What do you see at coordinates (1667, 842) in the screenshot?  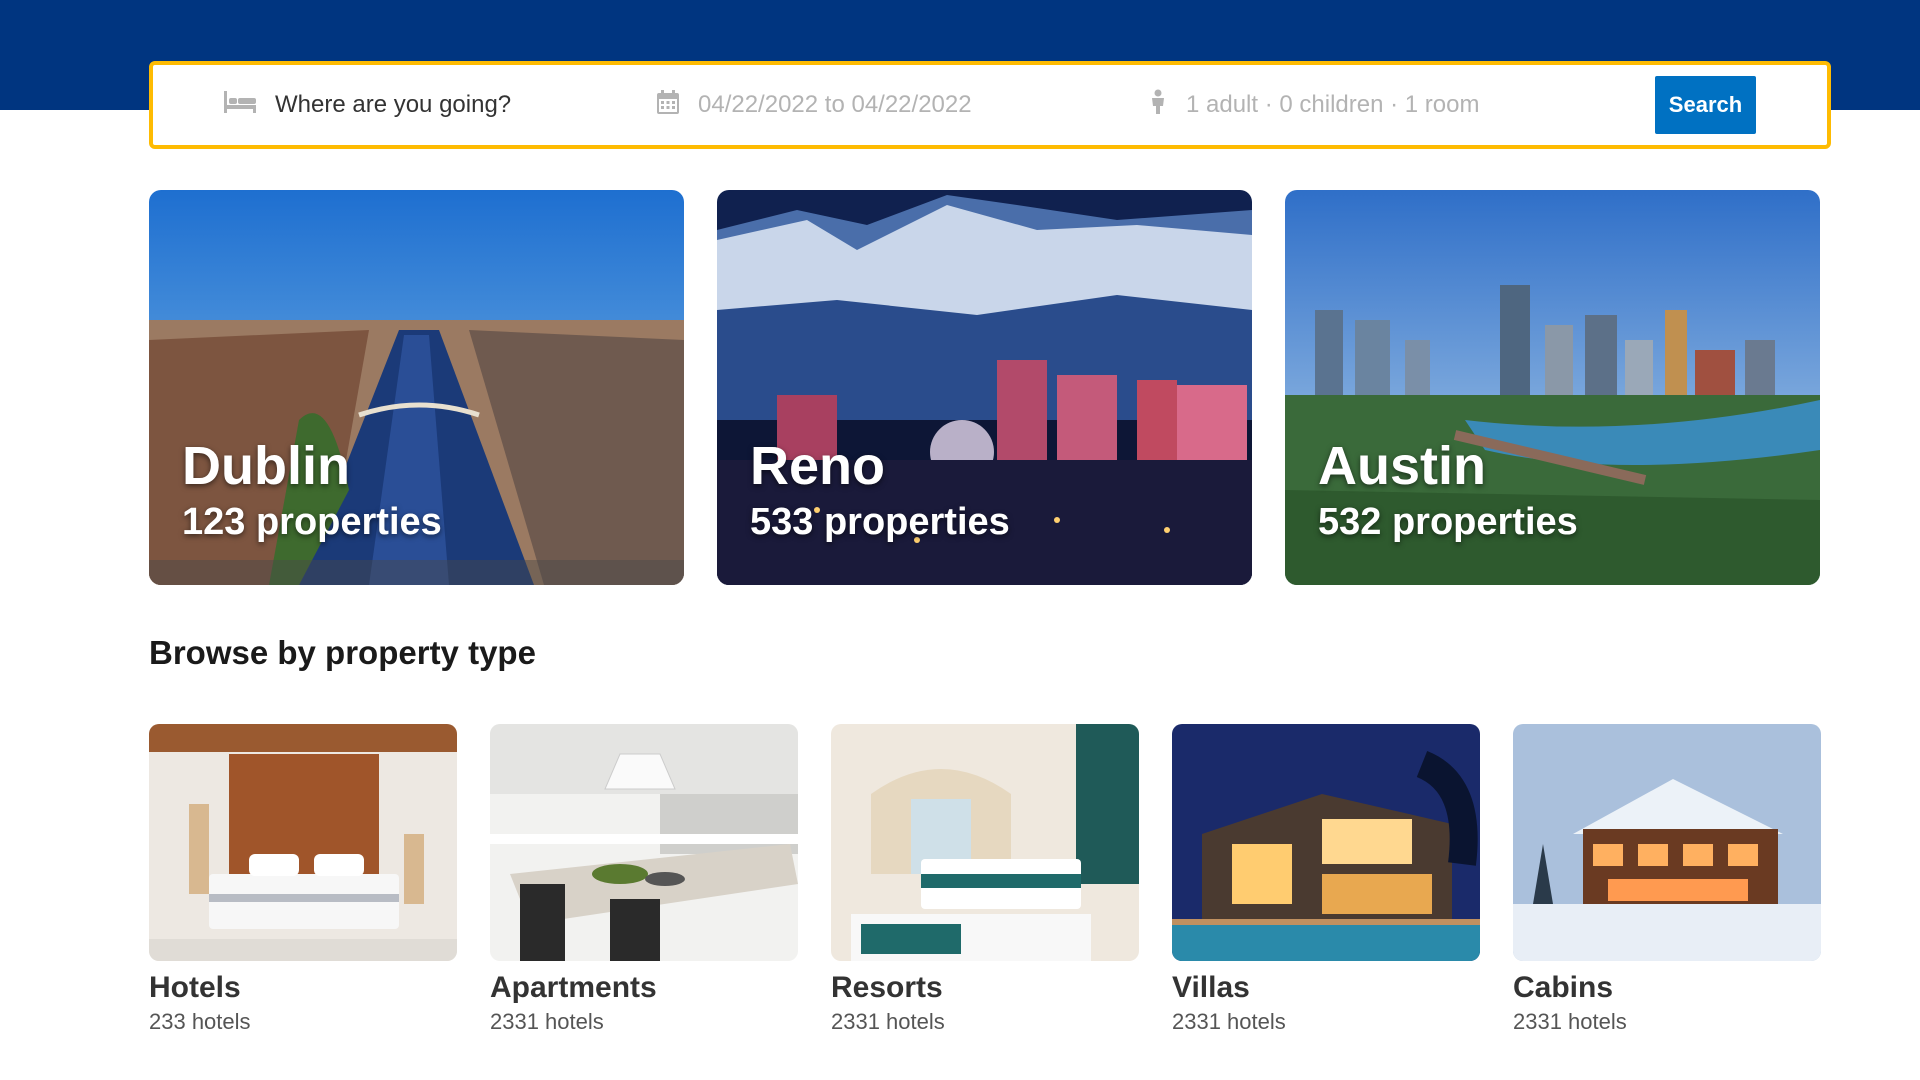 I see `cabins-image` at bounding box center [1667, 842].